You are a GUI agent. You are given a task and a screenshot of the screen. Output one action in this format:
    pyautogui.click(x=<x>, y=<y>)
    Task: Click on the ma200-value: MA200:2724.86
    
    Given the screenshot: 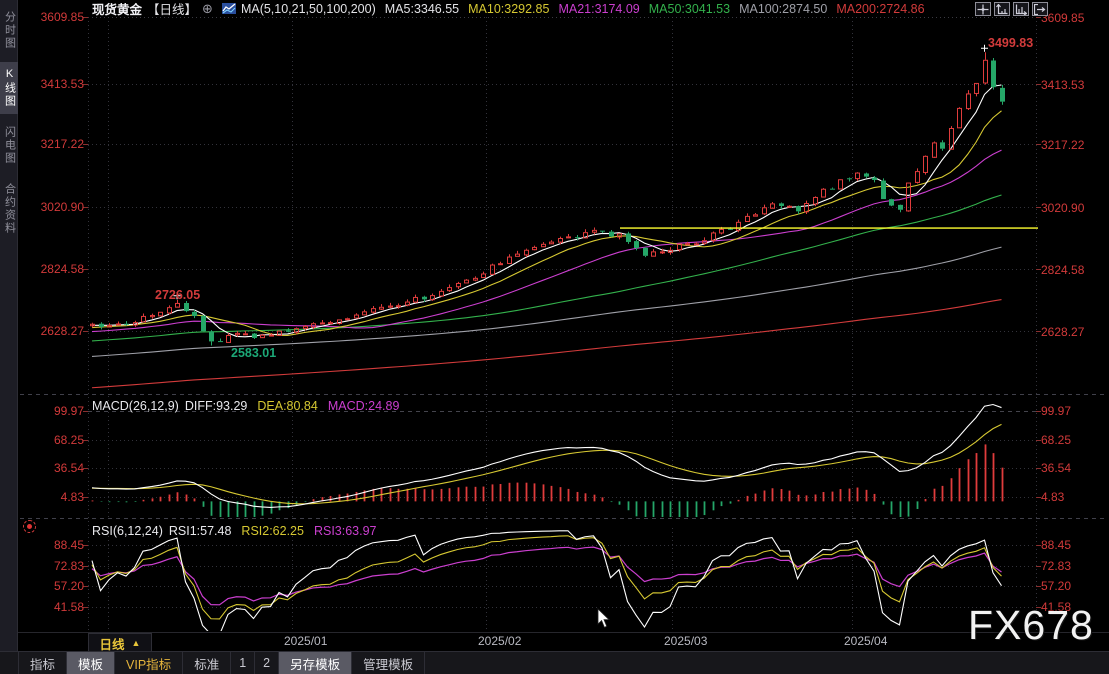 What is the action you would take?
    pyautogui.click(x=880, y=8)
    